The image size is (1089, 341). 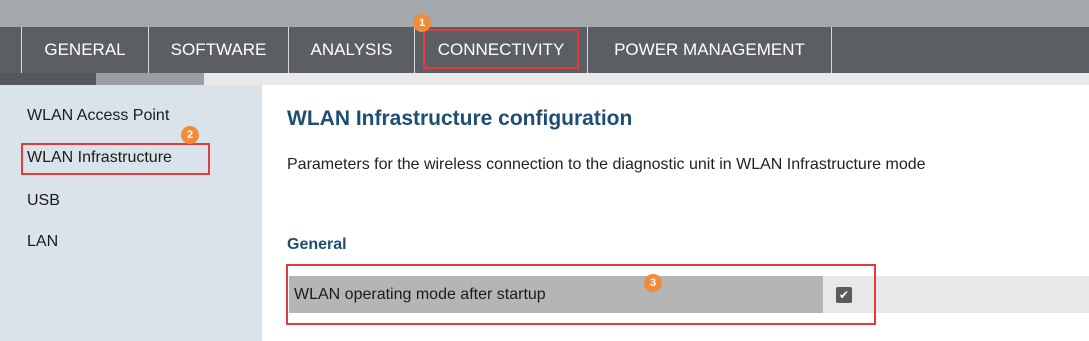 I want to click on parameter-row-wlan-operating-mode: WLAN operating mode after startup ✔, so click(x=689, y=294).